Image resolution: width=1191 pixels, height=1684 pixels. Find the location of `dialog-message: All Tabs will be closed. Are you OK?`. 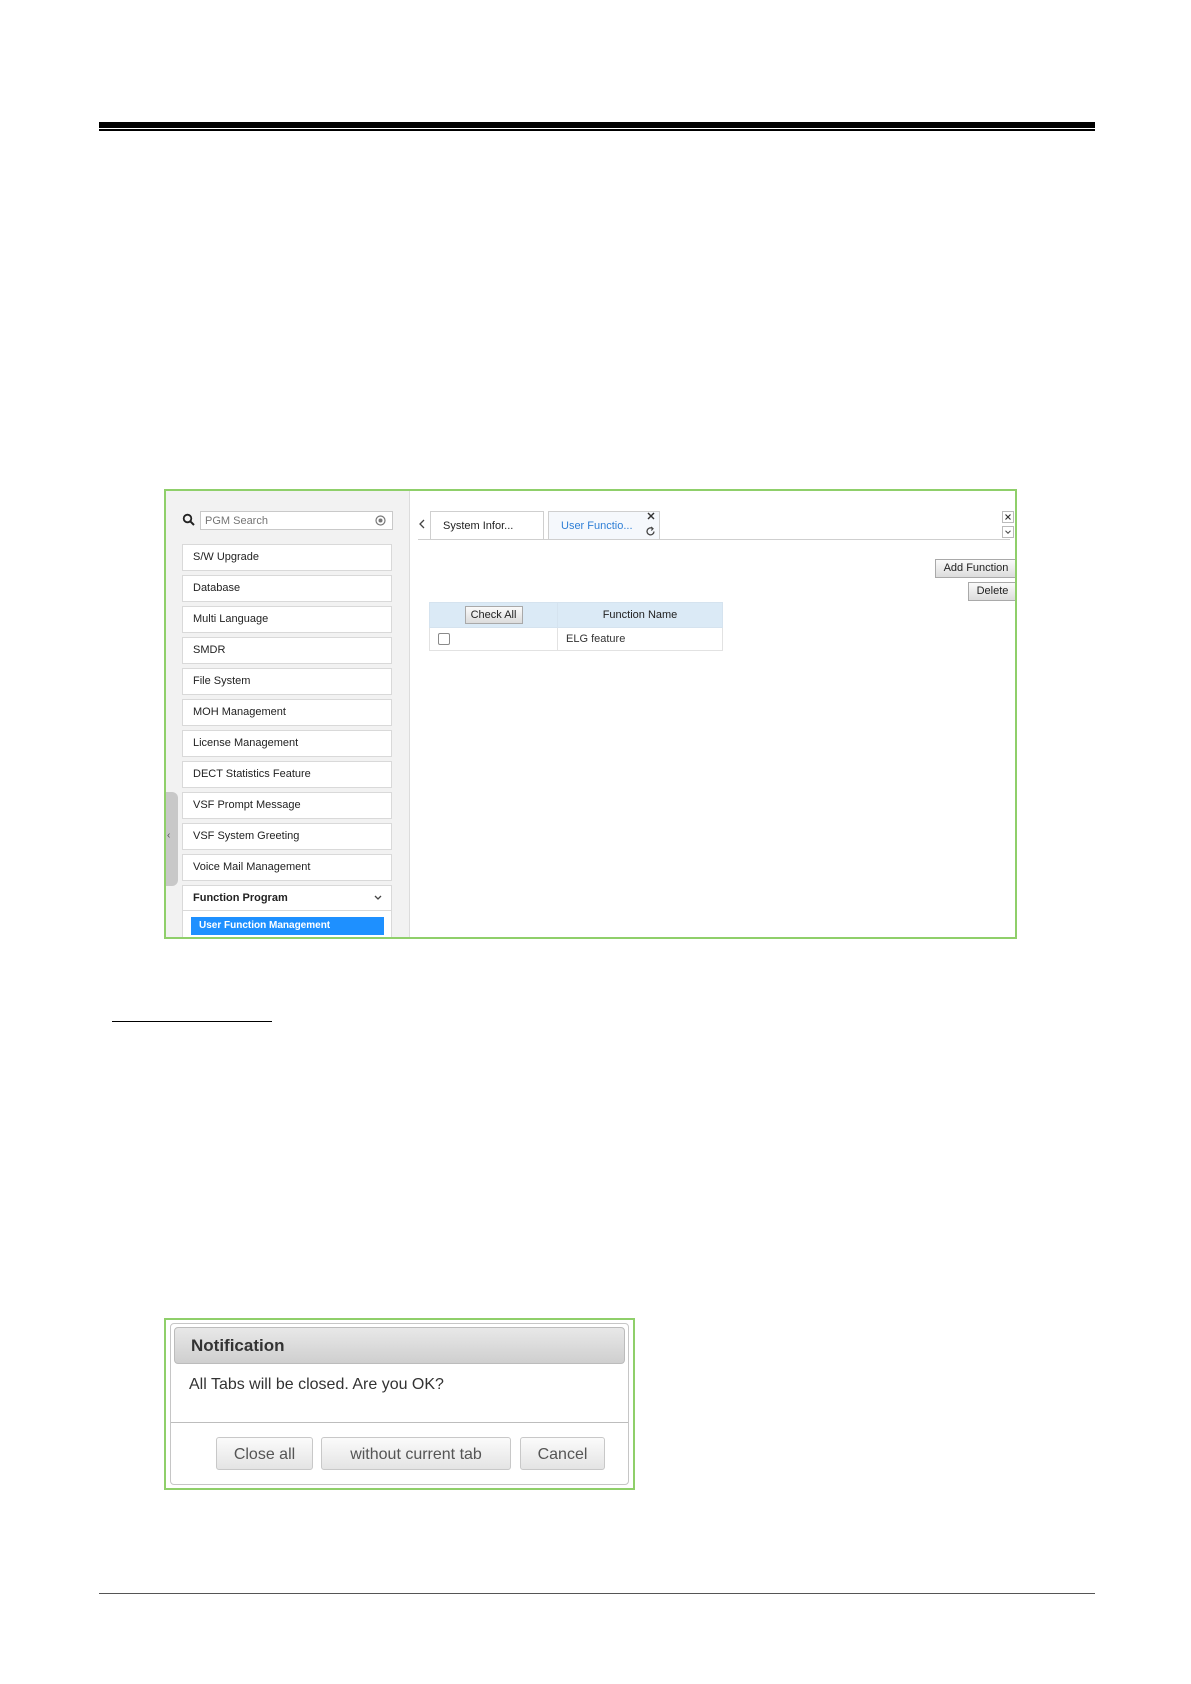

dialog-message: All Tabs will be closed. Are you OK? is located at coordinates (316, 1384).